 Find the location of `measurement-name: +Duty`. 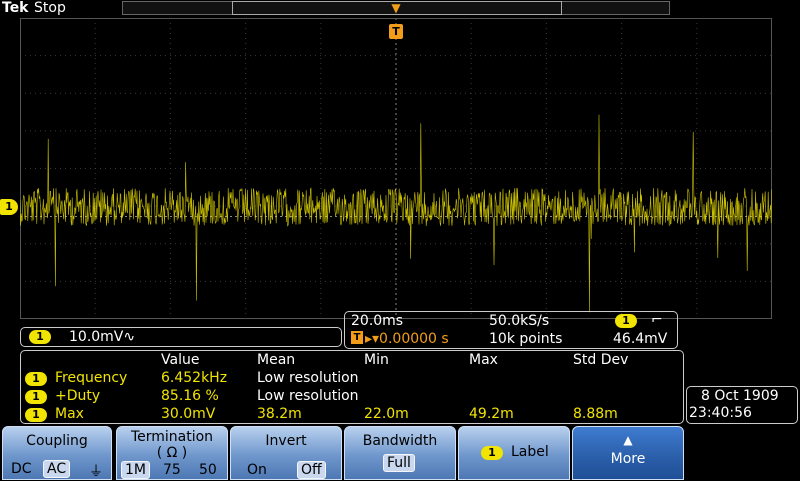

measurement-name: +Duty is located at coordinates (78, 396).